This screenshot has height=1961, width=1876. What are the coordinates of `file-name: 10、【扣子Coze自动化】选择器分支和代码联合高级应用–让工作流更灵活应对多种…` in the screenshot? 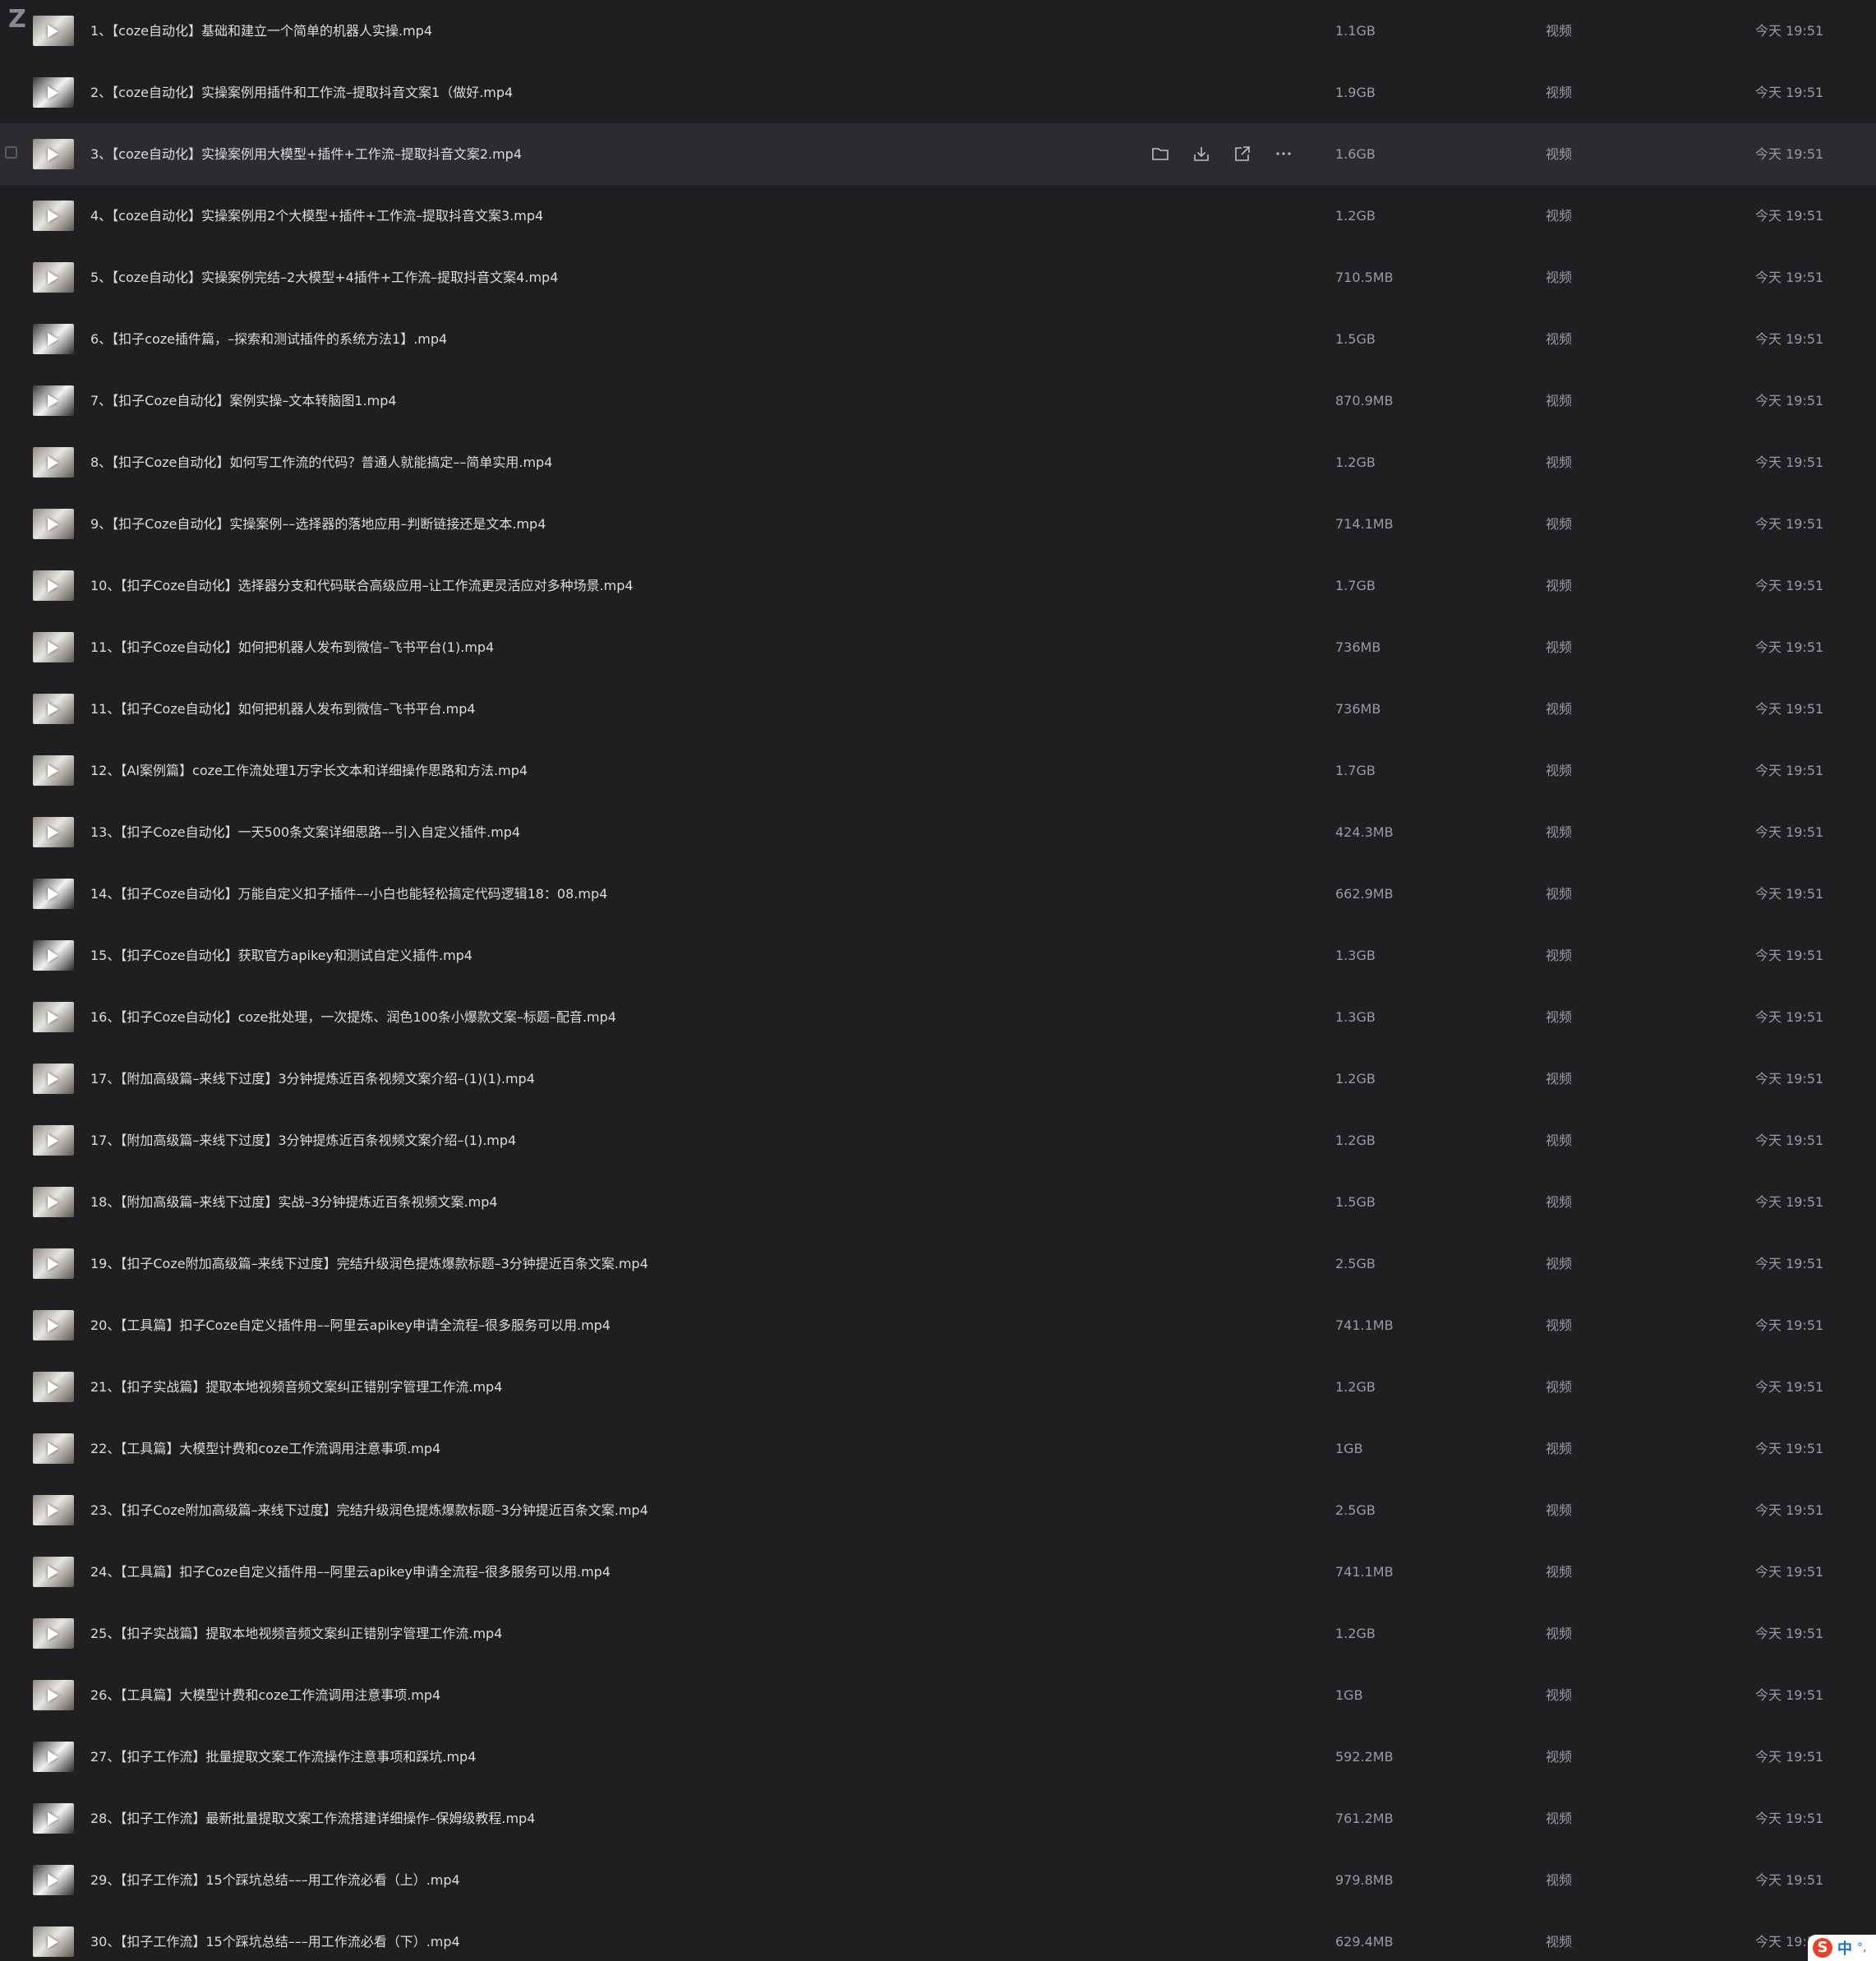 It's located at (362, 585).